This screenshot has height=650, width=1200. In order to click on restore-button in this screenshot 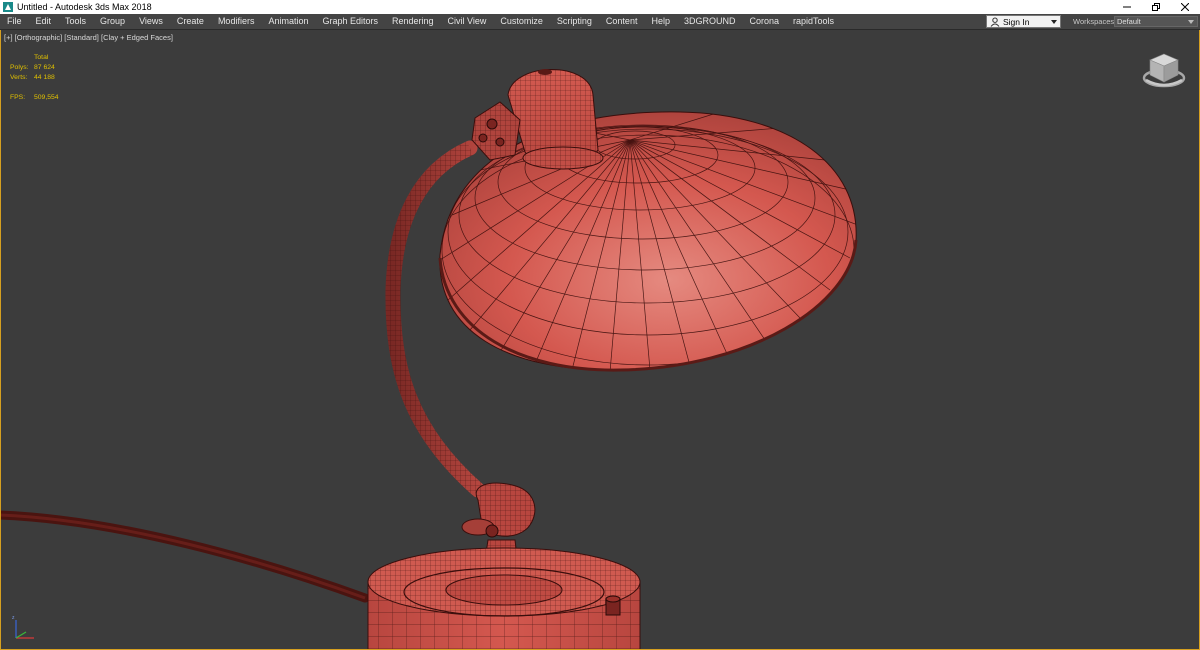, I will do `click(1156, 7)`.